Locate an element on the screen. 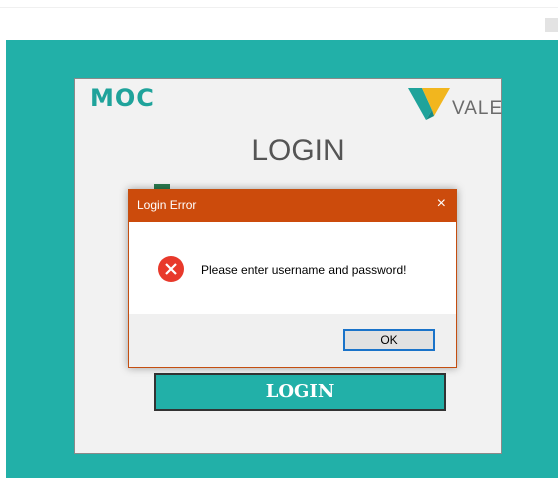 The width and height of the screenshot is (558, 478). ok-button: OK is located at coordinates (389, 340).